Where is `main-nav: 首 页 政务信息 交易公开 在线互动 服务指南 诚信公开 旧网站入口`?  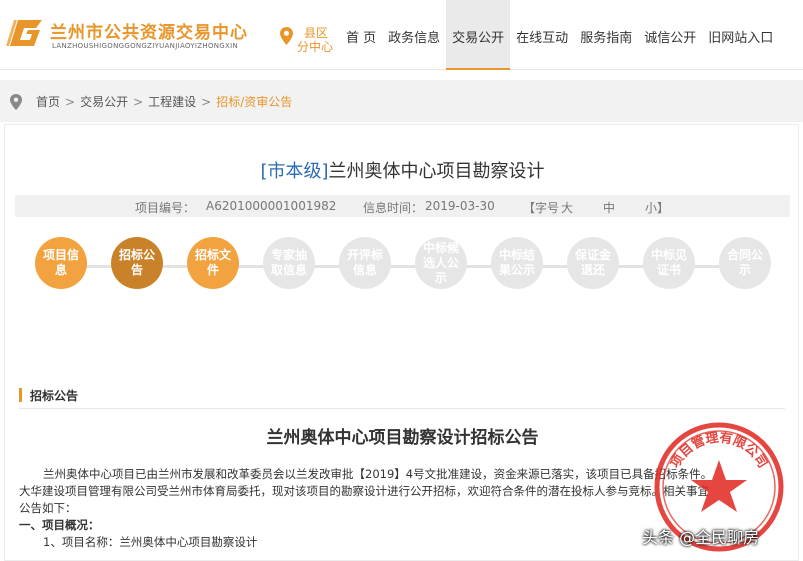
main-nav: 首 页 政务信息 交易公开 在线互动 服务指南 诚信公开 旧网站入口 is located at coordinates (559, 35).